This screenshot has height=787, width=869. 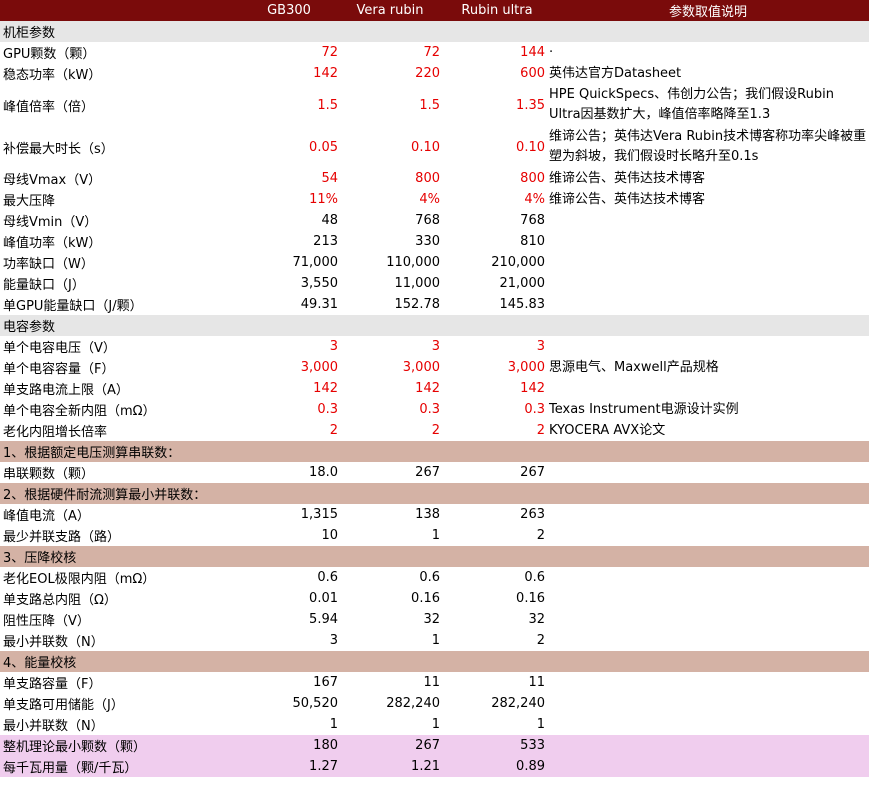 What do you see at coordinates (60, 600) in the screenshot?
I see `row-label: 单支路总内阻（Ω）` at bounding box center [60, 600].